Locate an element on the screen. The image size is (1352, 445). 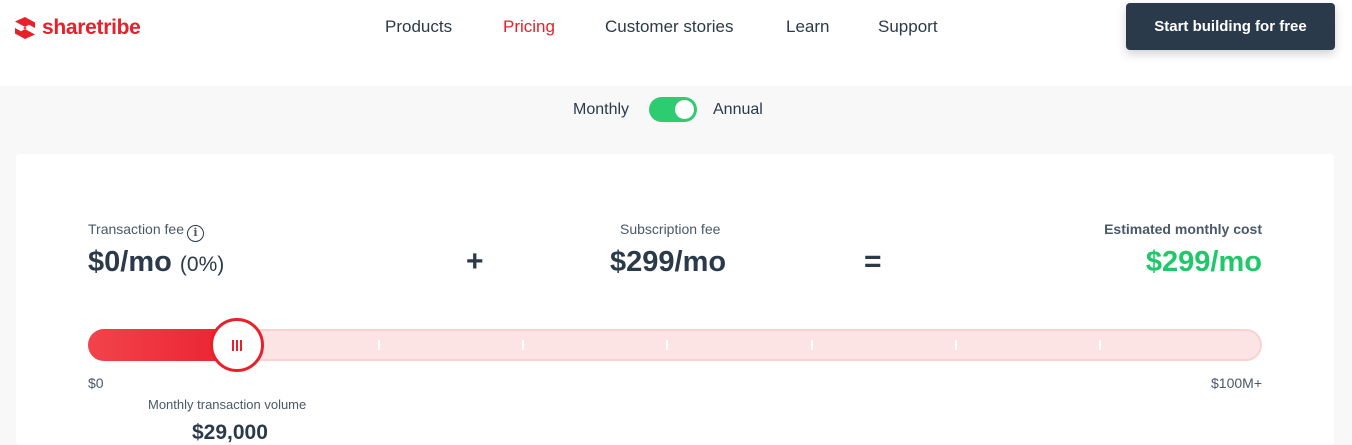
nav-item-products: Products is located at coordinates (418, 27).